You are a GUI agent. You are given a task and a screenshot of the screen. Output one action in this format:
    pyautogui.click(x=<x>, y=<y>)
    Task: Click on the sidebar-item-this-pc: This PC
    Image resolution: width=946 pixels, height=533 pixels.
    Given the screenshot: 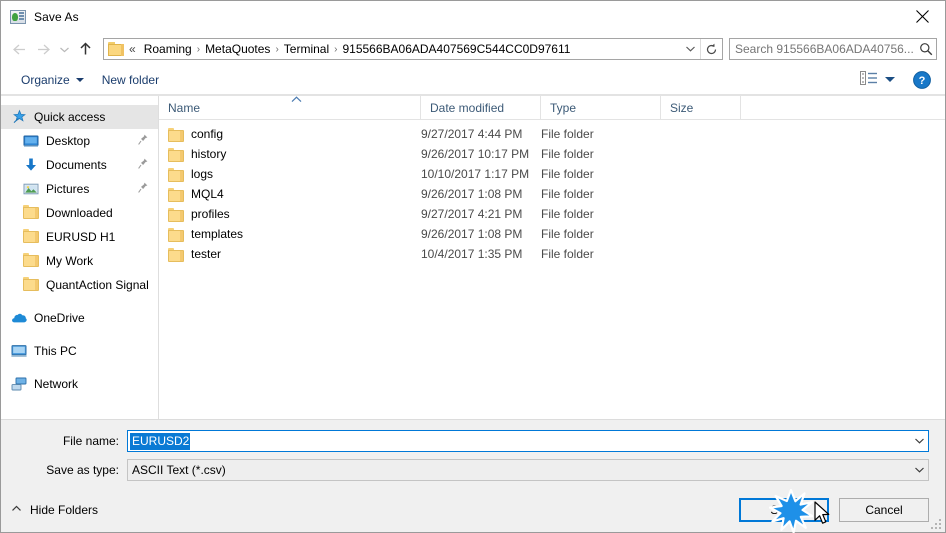 What is the action you would take?
    pyautogui.click(x=79, y=351)
    